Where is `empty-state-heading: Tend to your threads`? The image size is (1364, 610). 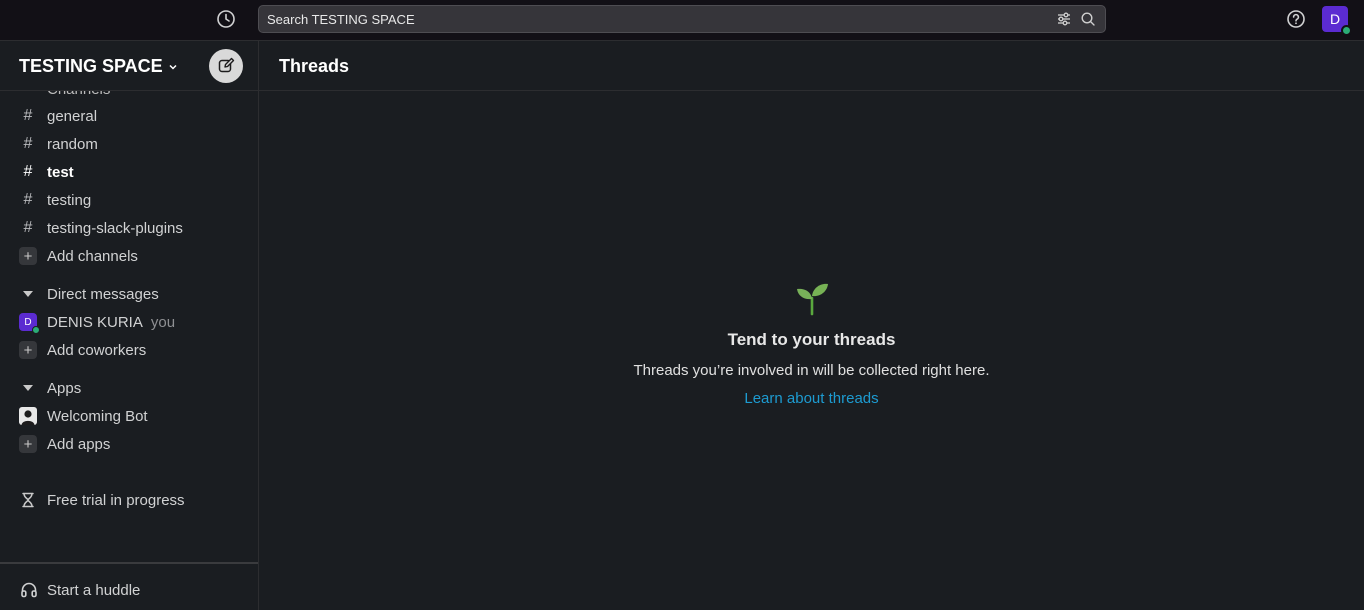
empty-state-heading: Tend to your threads is located at coordinates (811, 339).